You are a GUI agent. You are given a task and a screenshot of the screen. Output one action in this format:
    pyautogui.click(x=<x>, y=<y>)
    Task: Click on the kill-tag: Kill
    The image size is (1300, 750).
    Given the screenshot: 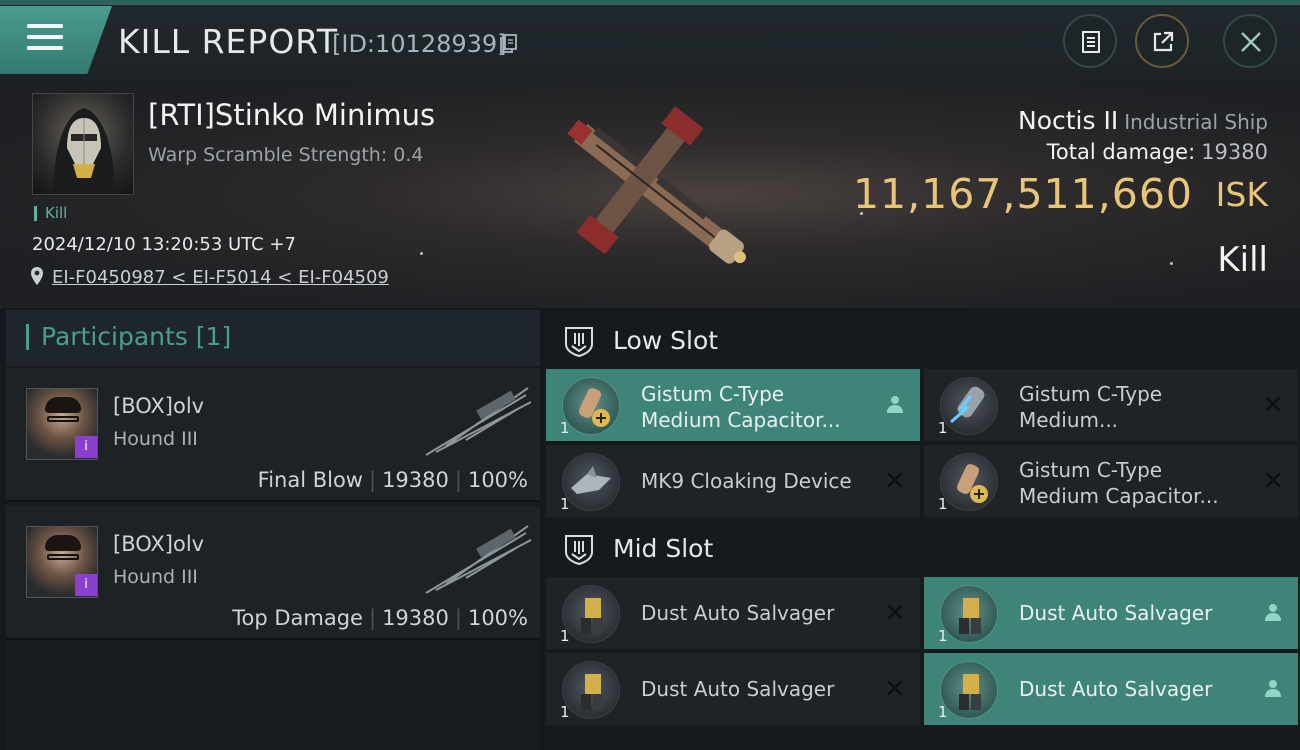 What is the action you would take?
    pyautogui.click(x=50, y=213)
    